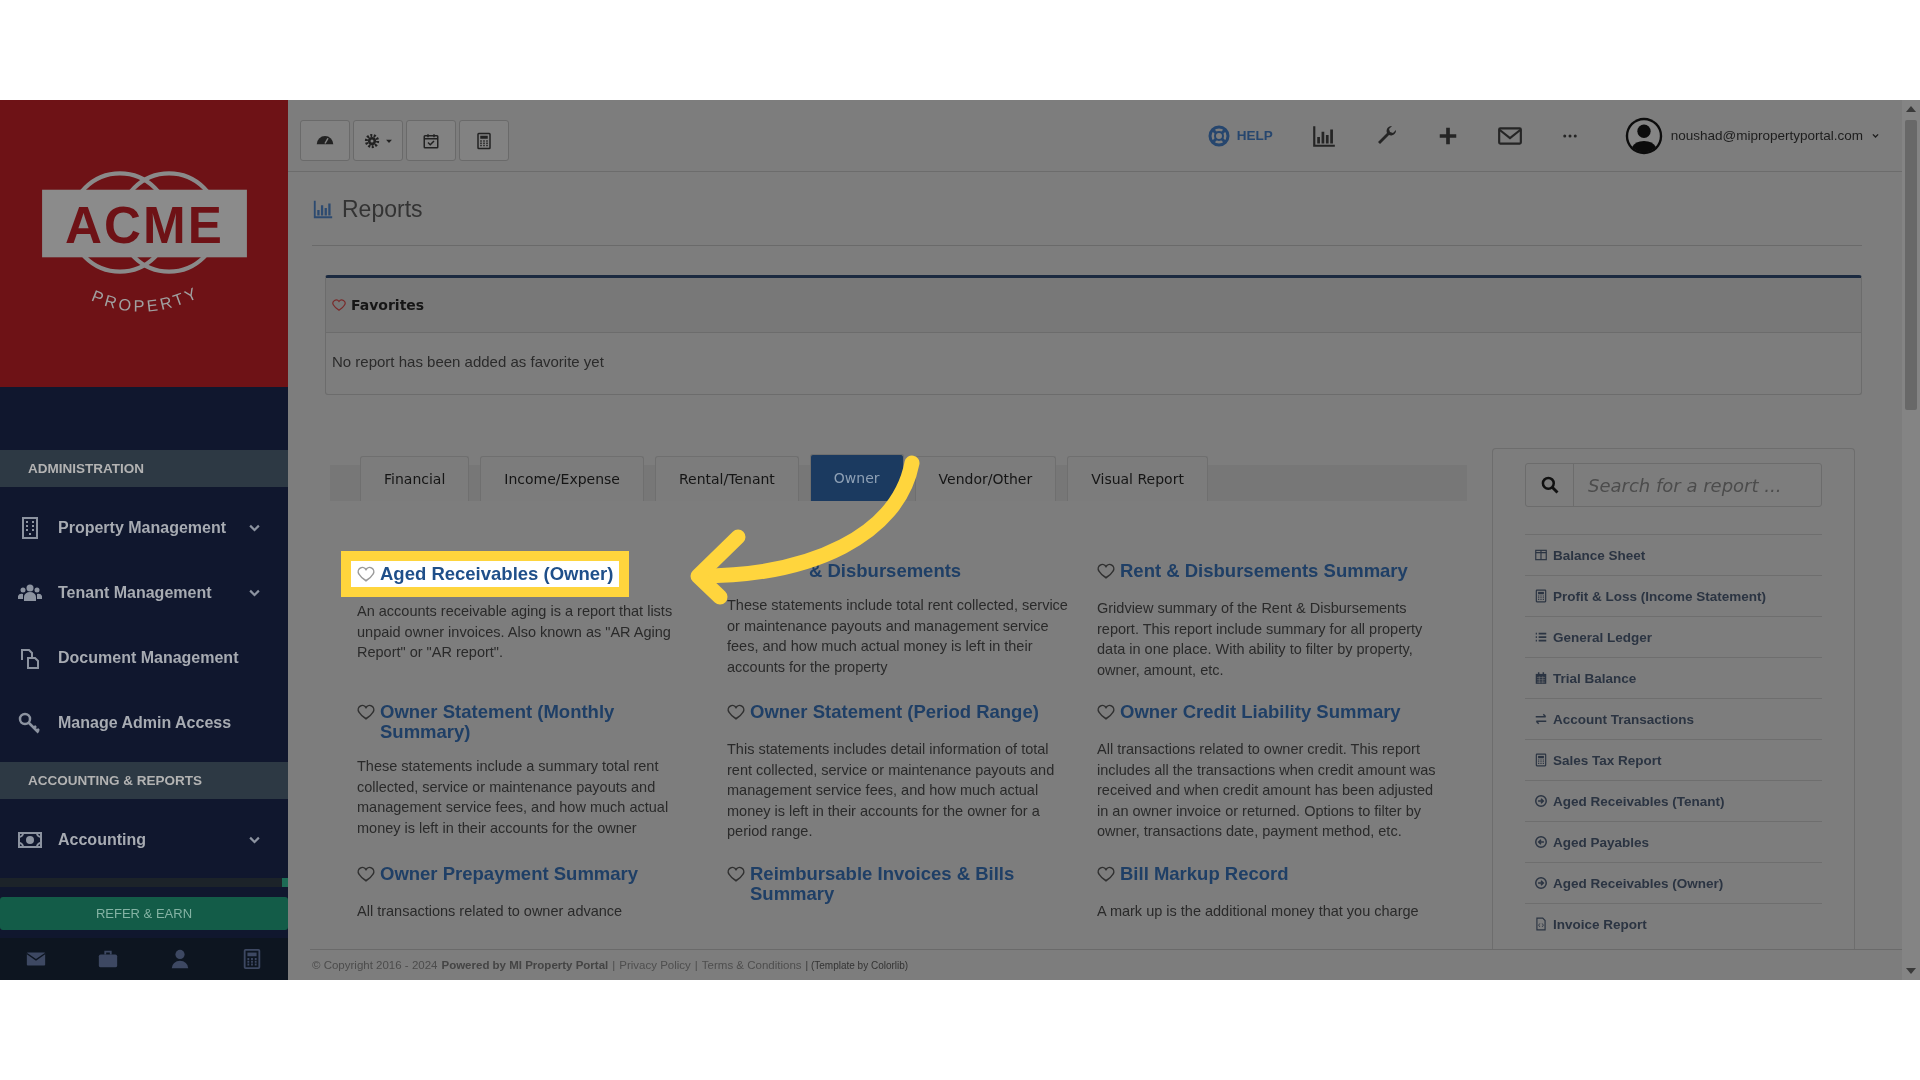 The width and height of the screenshot is (1920, 1080). What do you see at coordinates (1252, 571) in the screenshot?
I see `report-link: Rent & Disbursements Summary` at bounding box center [1252, 571].